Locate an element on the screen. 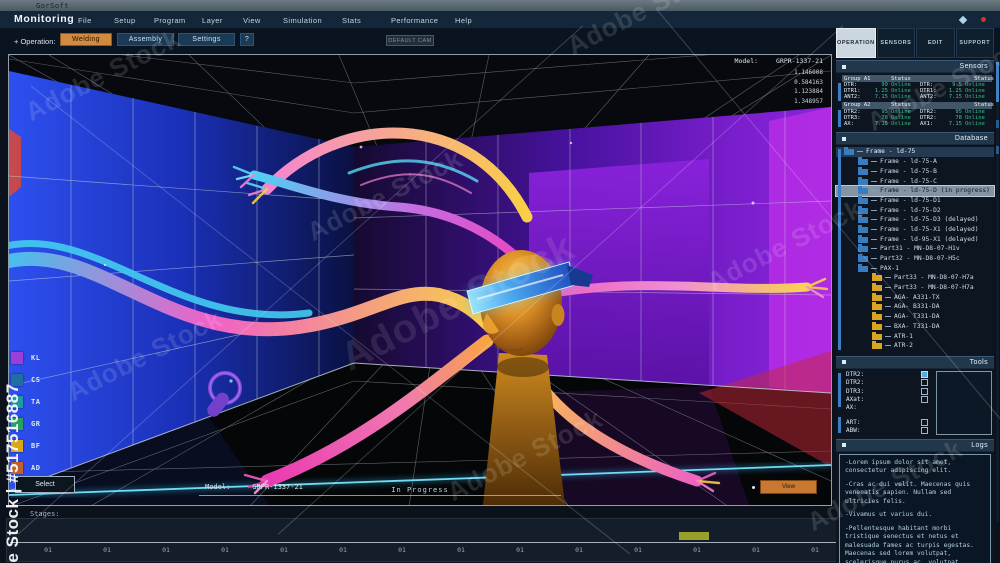  welding-button: Welding is located at coordinates (86, 39).